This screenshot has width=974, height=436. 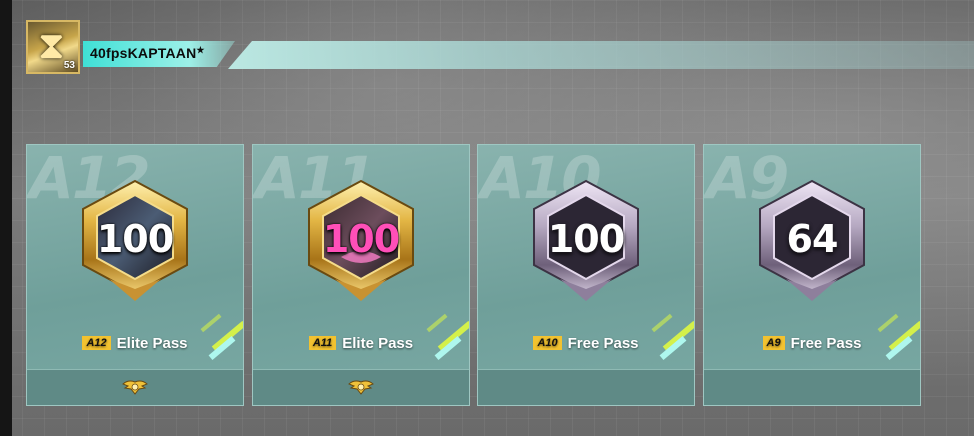 What do you see at coordinates (547, 343) in the screenshot?
I see `season-tag: A10` at bounding box center [547, 343].